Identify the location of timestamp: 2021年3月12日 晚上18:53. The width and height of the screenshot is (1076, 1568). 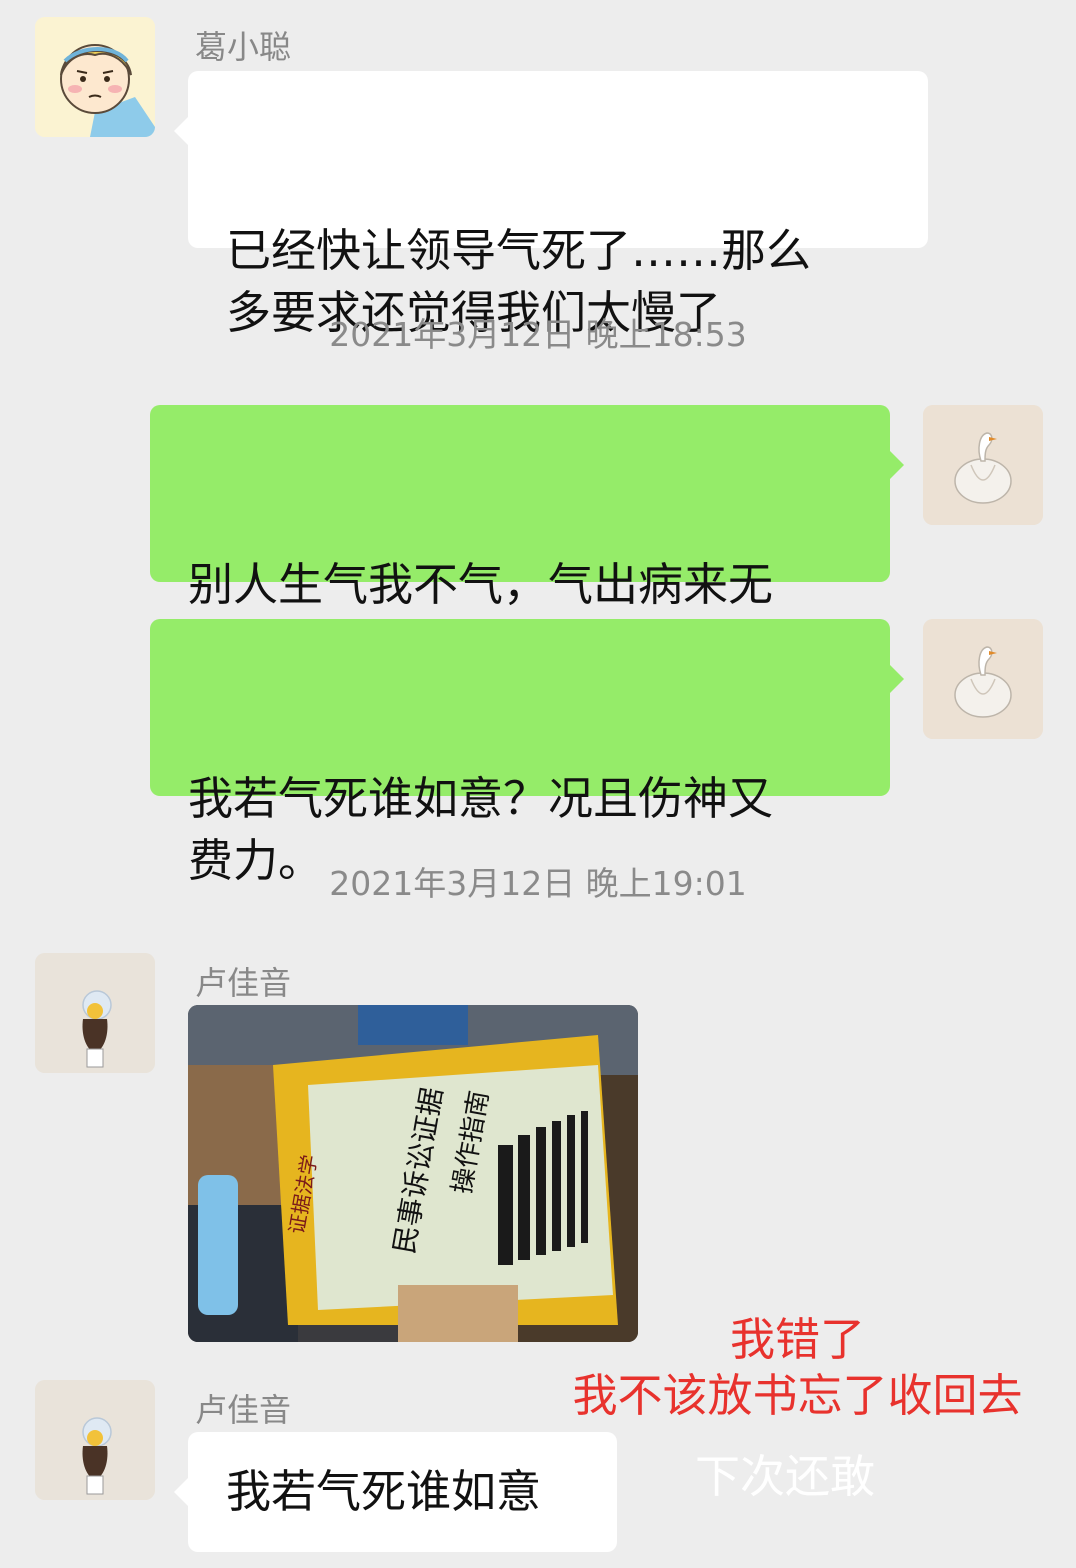
(538, 334).